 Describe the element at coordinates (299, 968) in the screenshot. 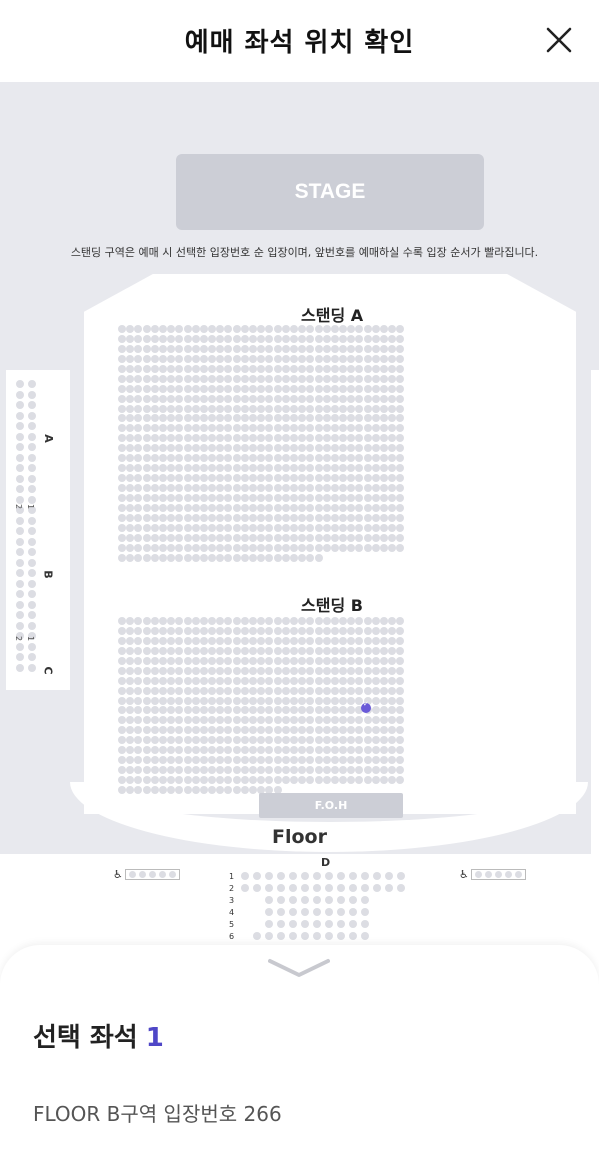

I see `chevron-down-icon` at that location.